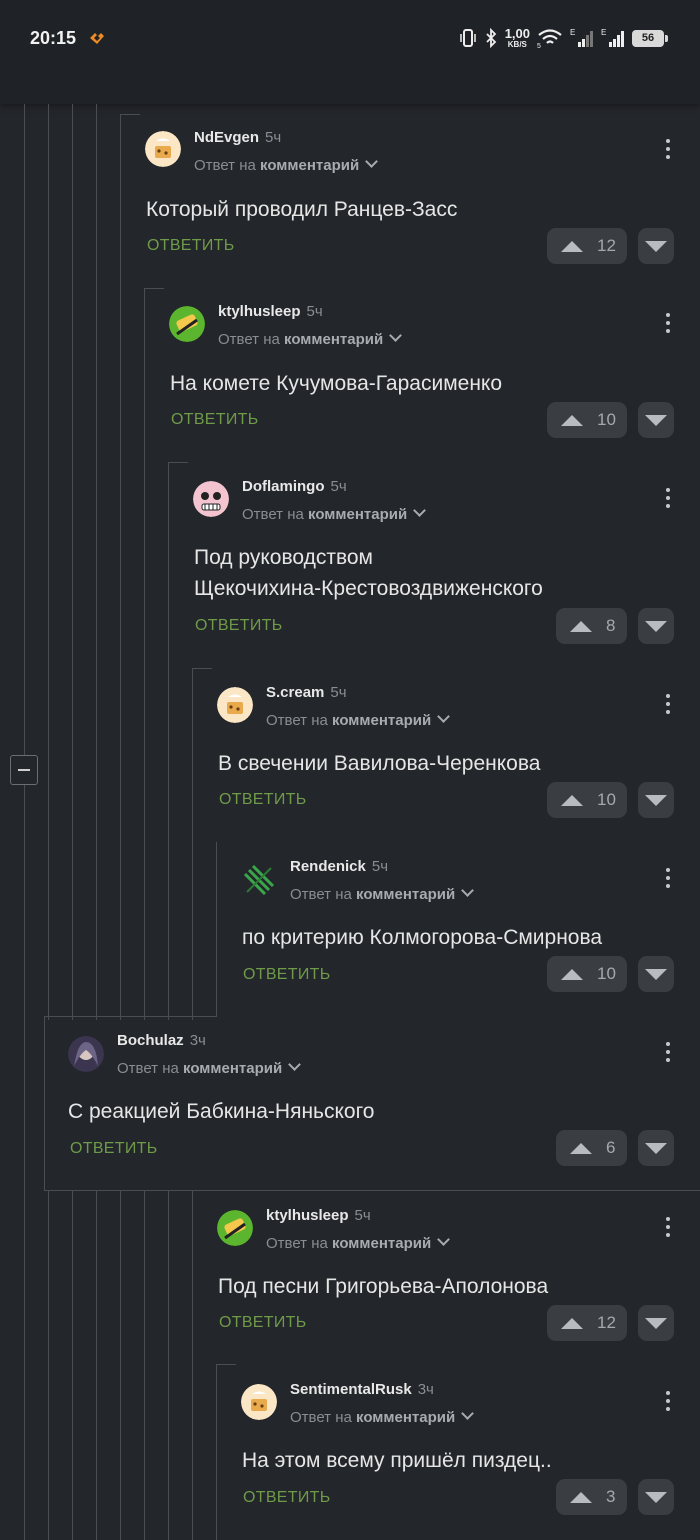 The width and height of the screenshot is (700, 1540). I want to click on comment-text-line: Под руководством, so click(283, 557).